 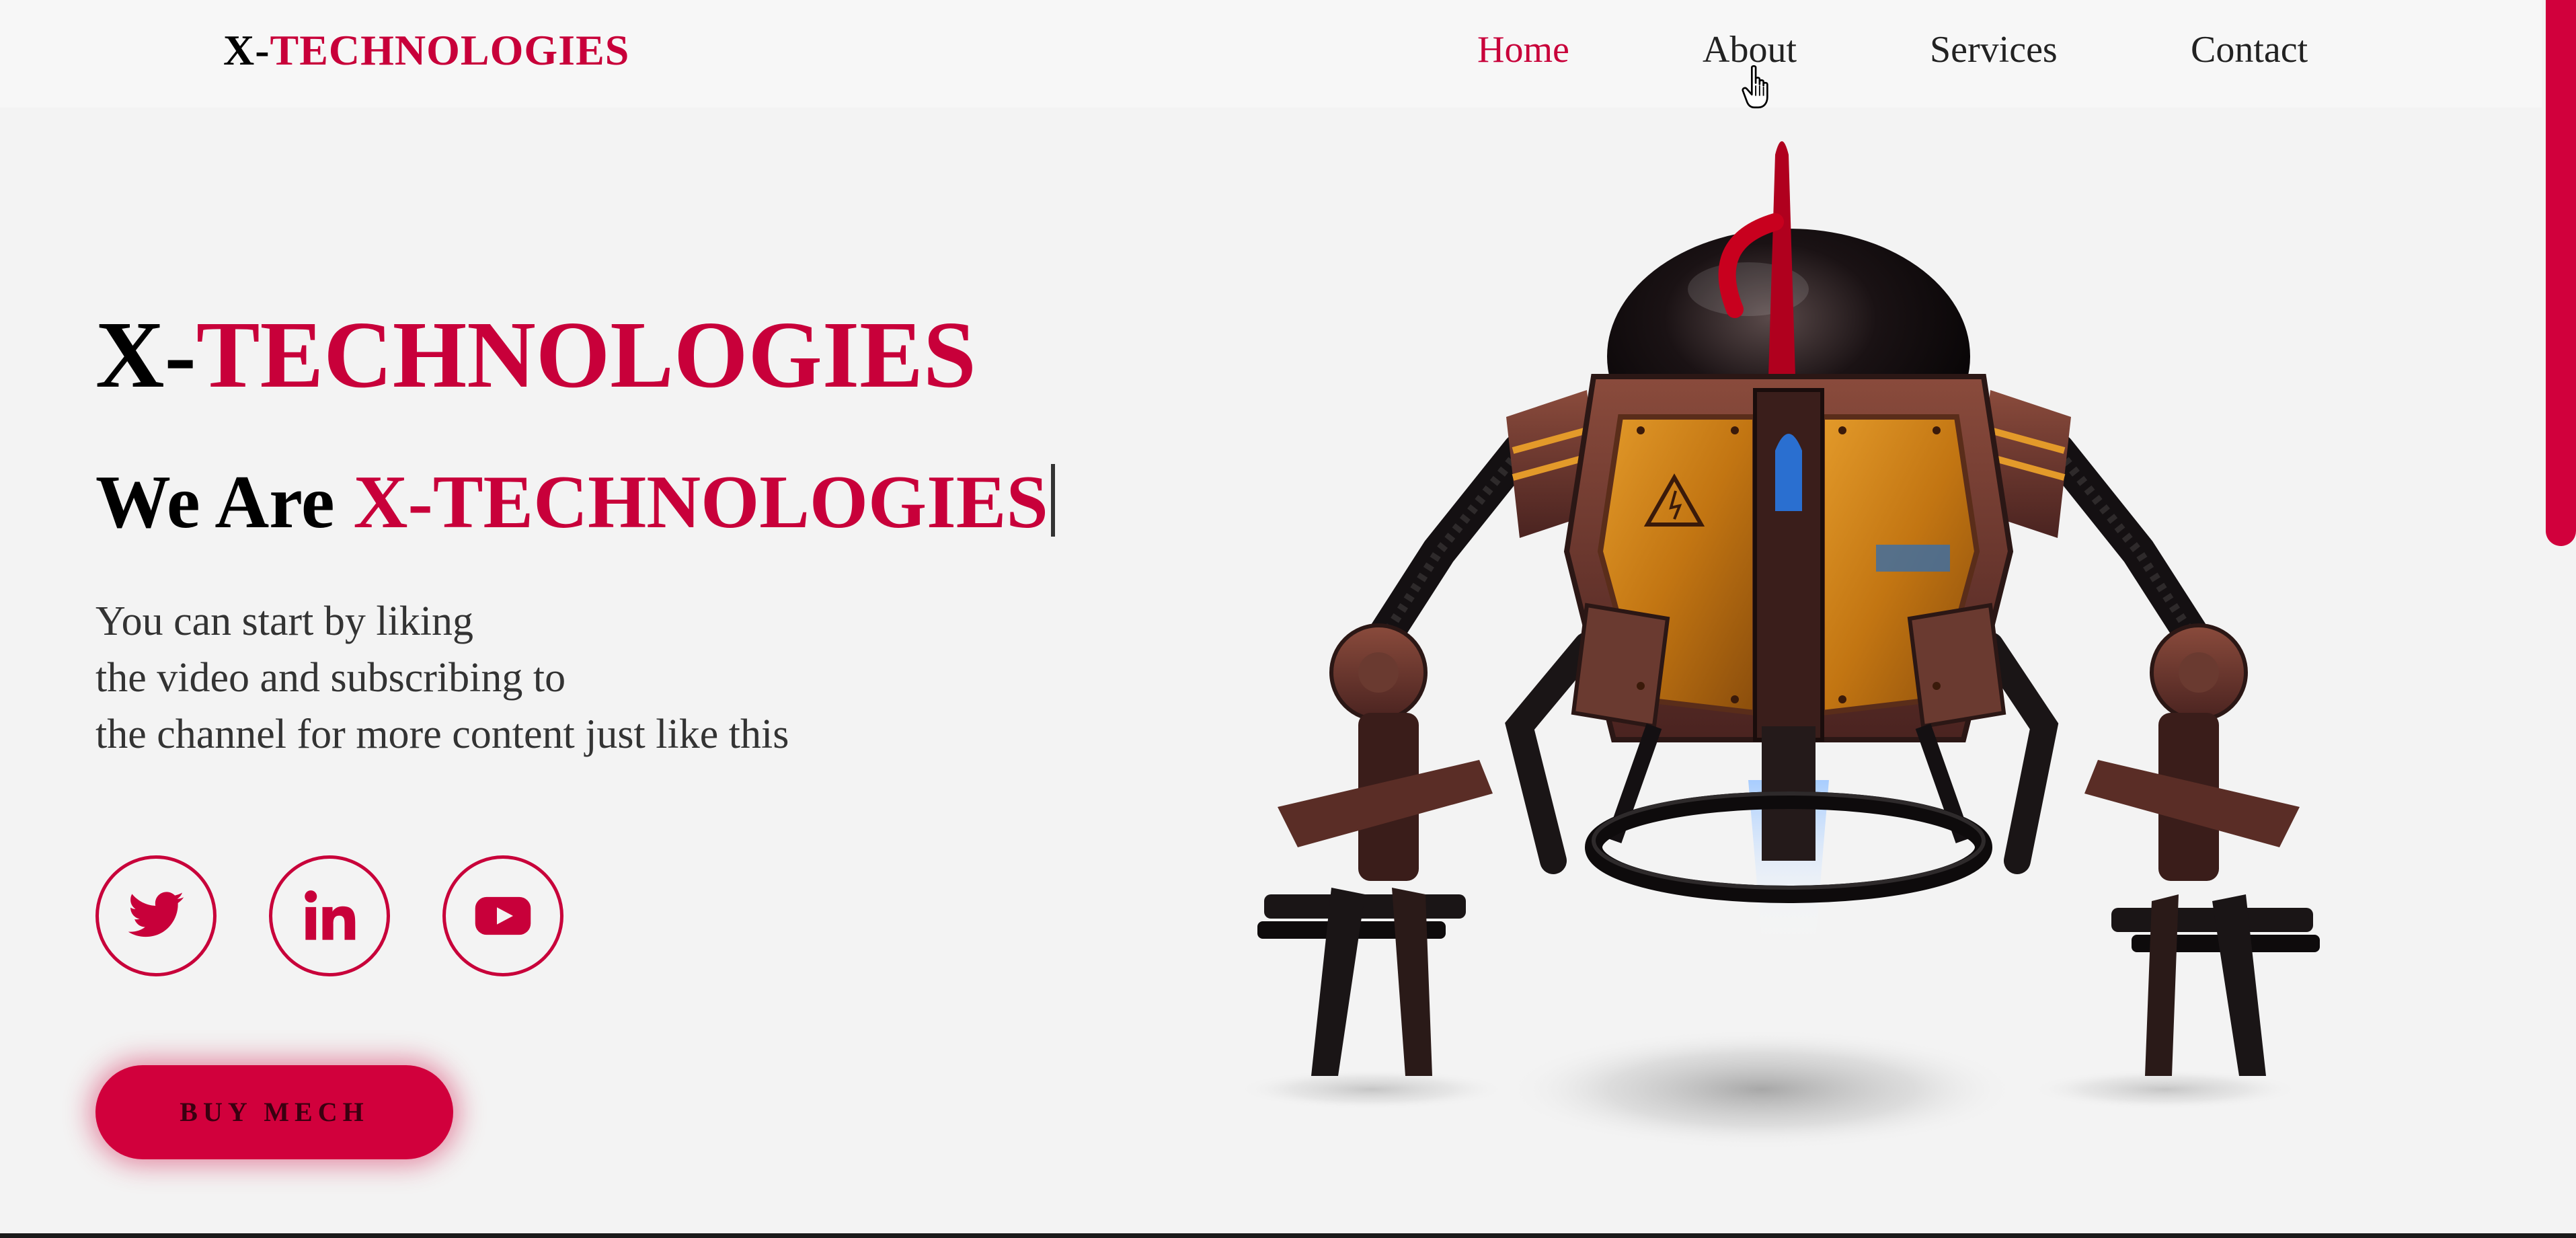 I want to click on hero-title-prefix: X-, so click(x=146, y=354).